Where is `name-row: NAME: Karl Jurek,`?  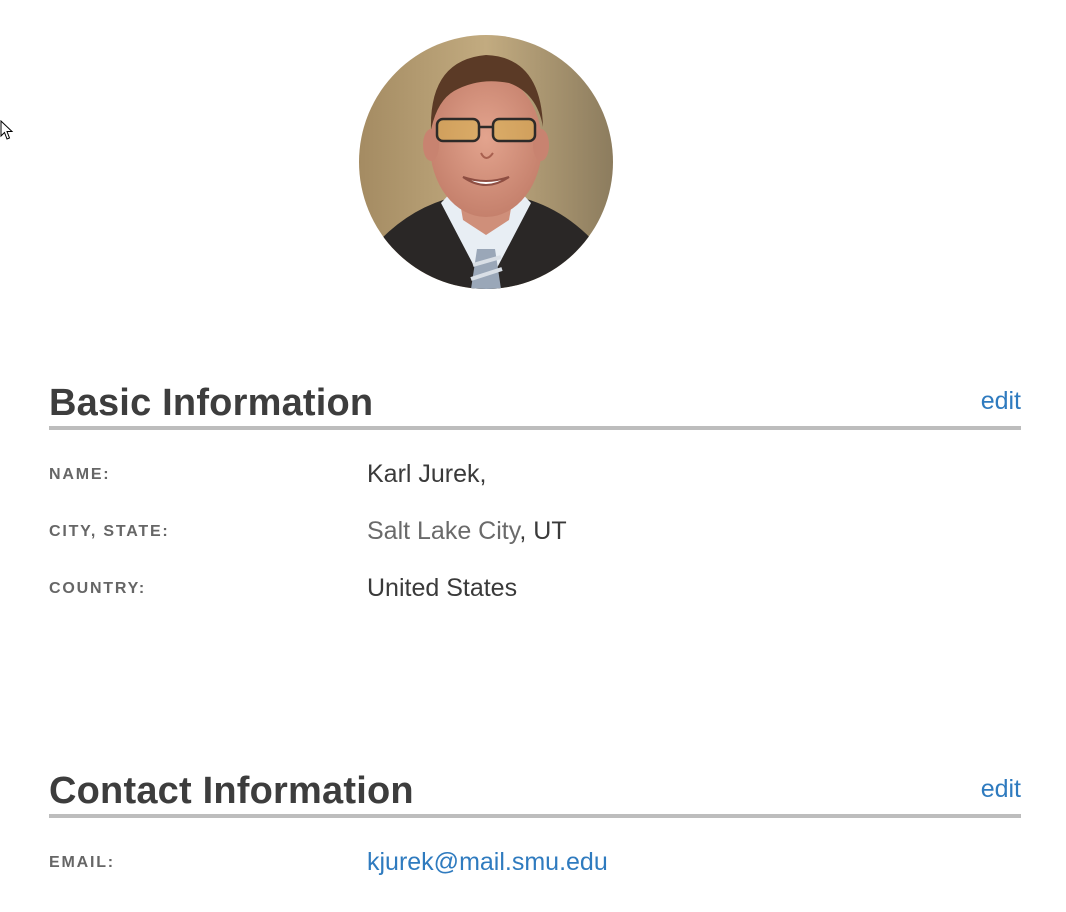
name-row: NAME: Karl Jurek, is located at coordinates (535, 493).